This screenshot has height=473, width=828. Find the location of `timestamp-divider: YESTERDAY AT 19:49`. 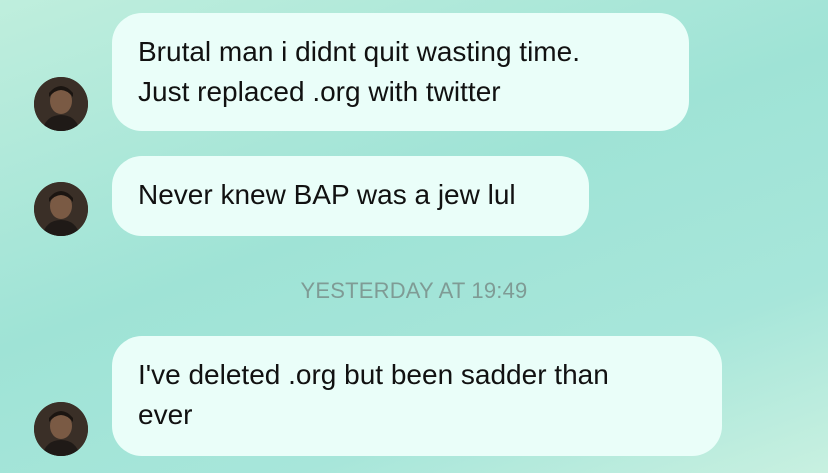

timestamp-divider: YESTERDAY AT 19:49 is located at coordinates (414, 290).